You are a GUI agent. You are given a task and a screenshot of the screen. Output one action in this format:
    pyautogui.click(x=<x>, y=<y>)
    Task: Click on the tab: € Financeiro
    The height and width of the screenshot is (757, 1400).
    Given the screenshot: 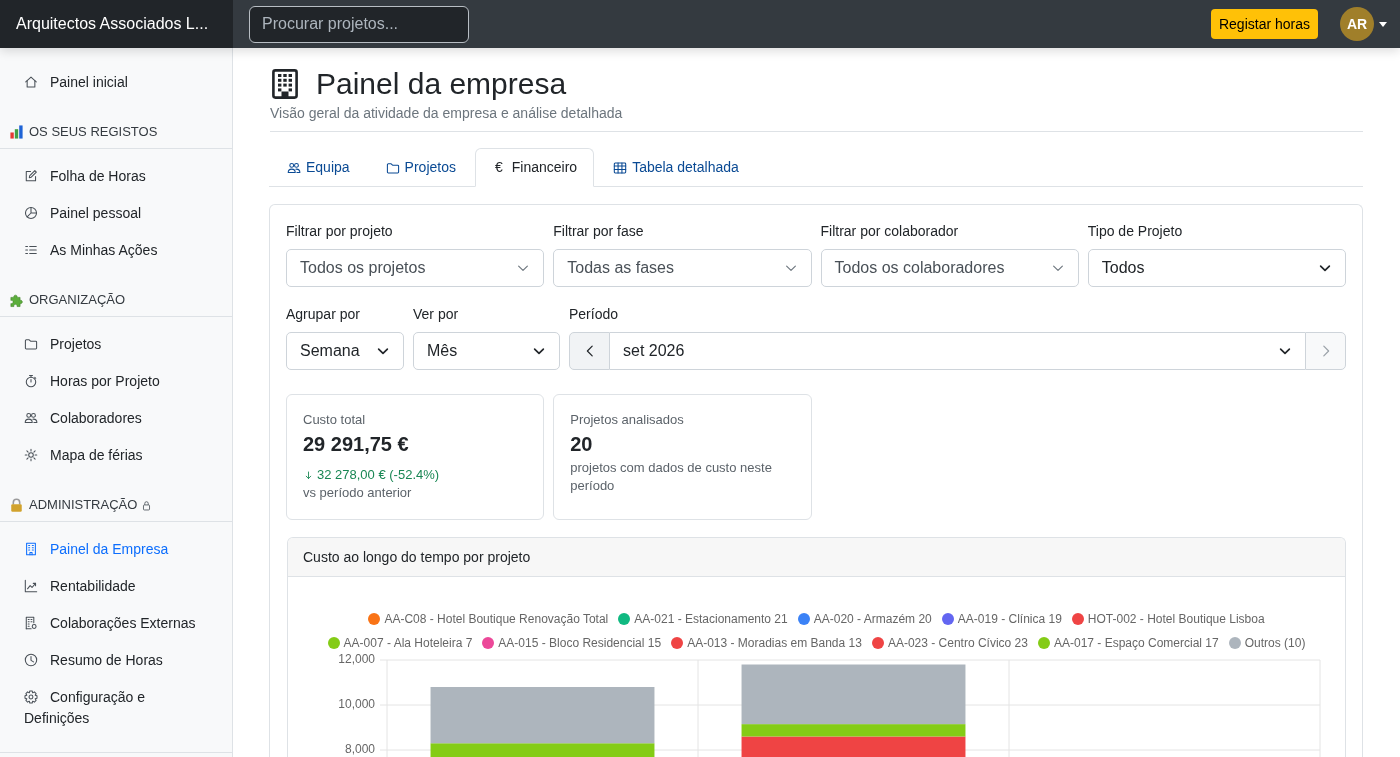 What is the action you would take?
    pyautogui.click(x=534, y=167)
    